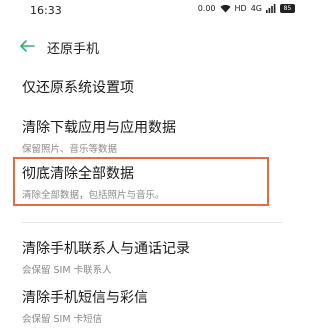  What do you see at coordinates (206, 8) in the screenshot?
I see `net-speed-text: 0.00` at bounding box center [206, 8].